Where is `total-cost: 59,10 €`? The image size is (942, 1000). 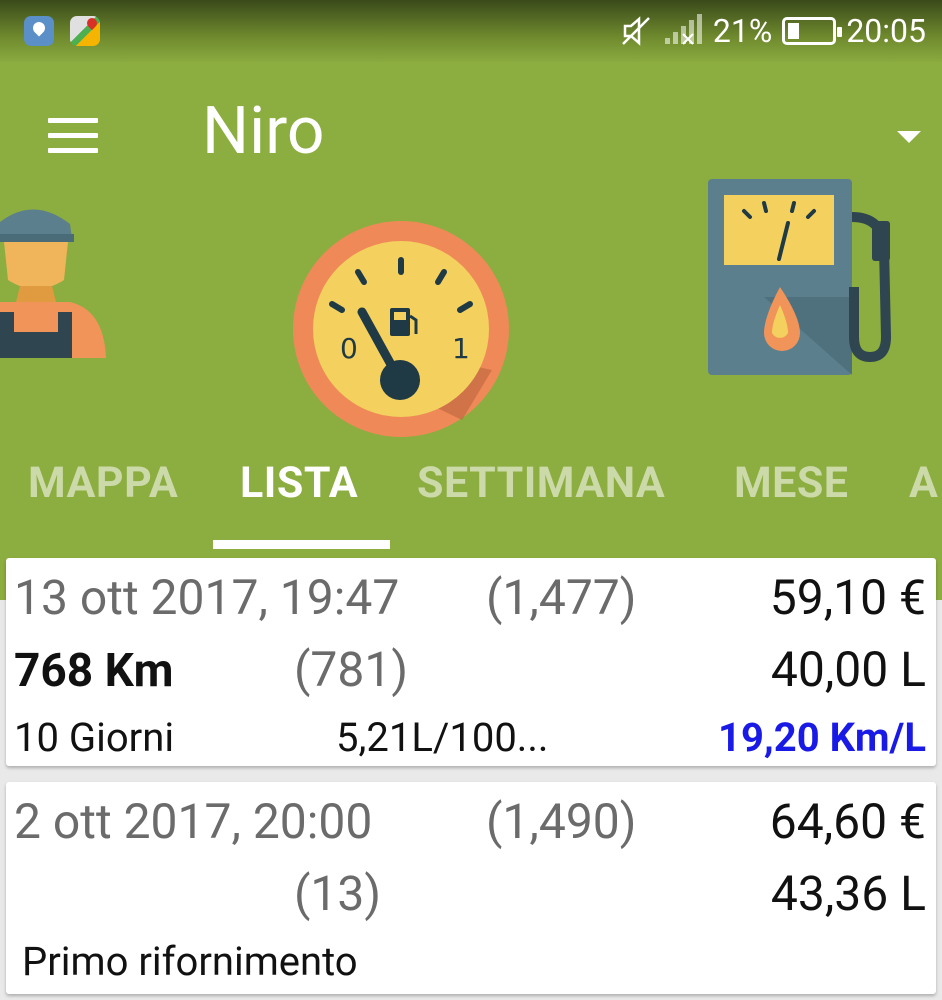
total-cost: 59,10 € is located at coordinates (847, 597).